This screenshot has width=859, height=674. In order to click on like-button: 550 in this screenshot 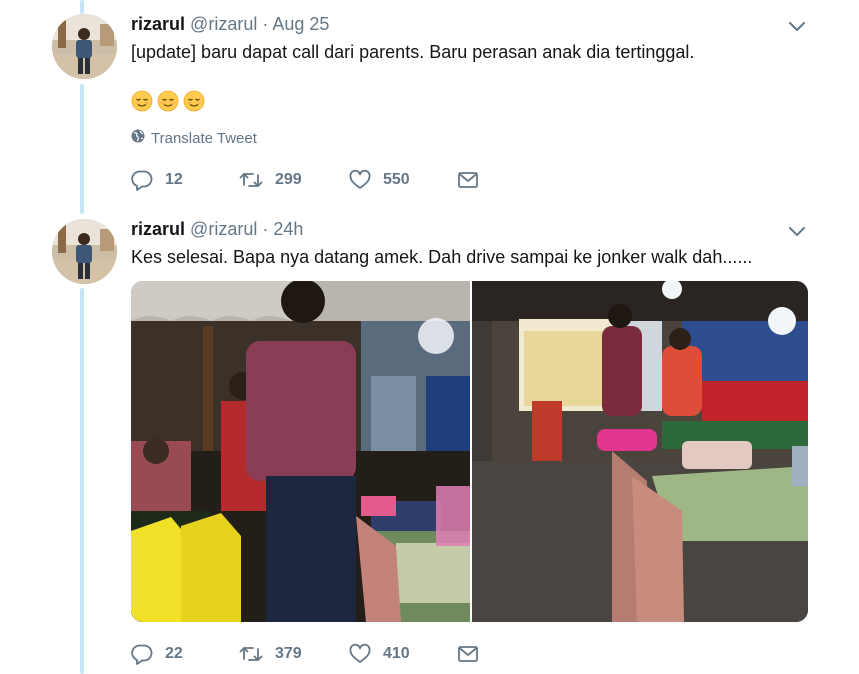, I will do `click(403, 180)`.